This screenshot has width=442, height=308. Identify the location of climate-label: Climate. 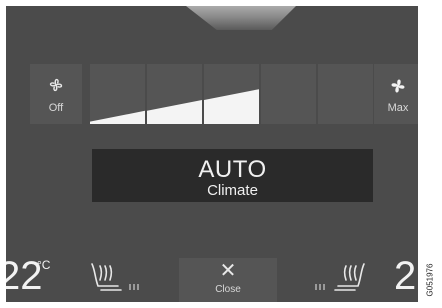
(232, 190).